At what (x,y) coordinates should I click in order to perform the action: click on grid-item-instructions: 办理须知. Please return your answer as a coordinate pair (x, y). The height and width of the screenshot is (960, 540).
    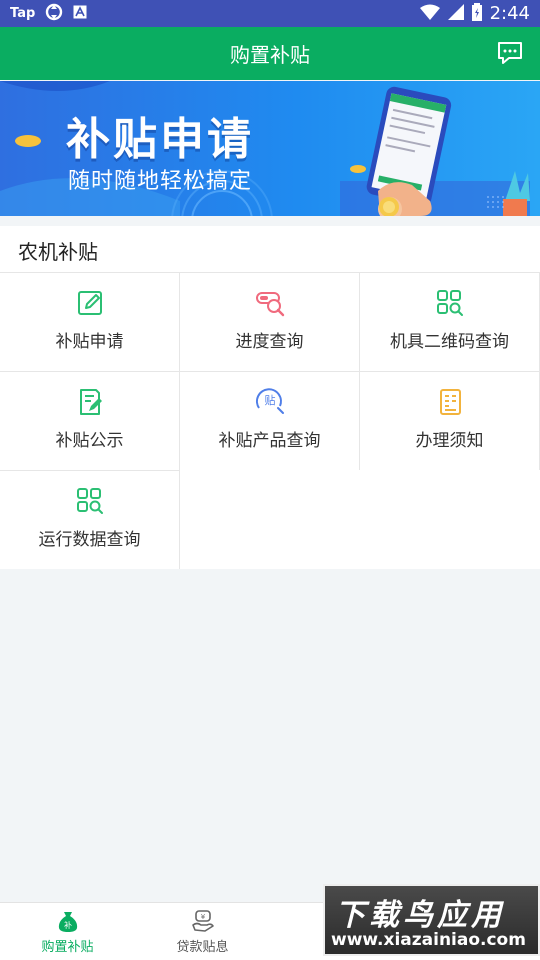
    Looking at the image, I should click on (450, 420).